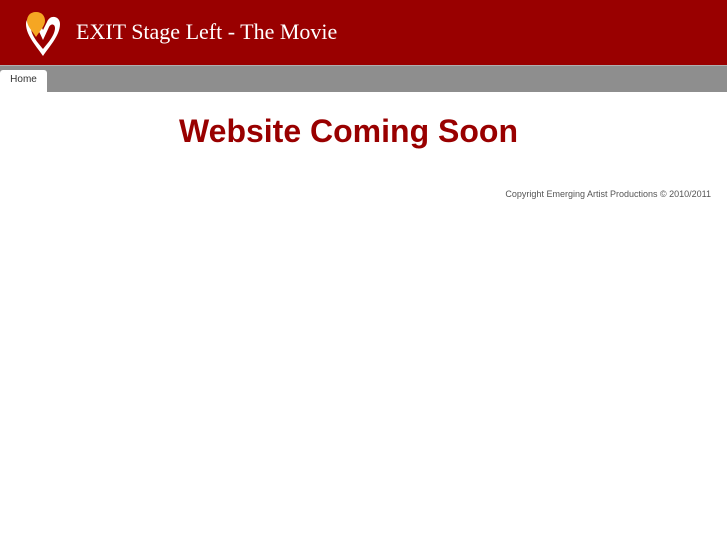 Image resolution: width=727 pixels, height=545 pixels. I want to click on site-logo, so click(43, 34).